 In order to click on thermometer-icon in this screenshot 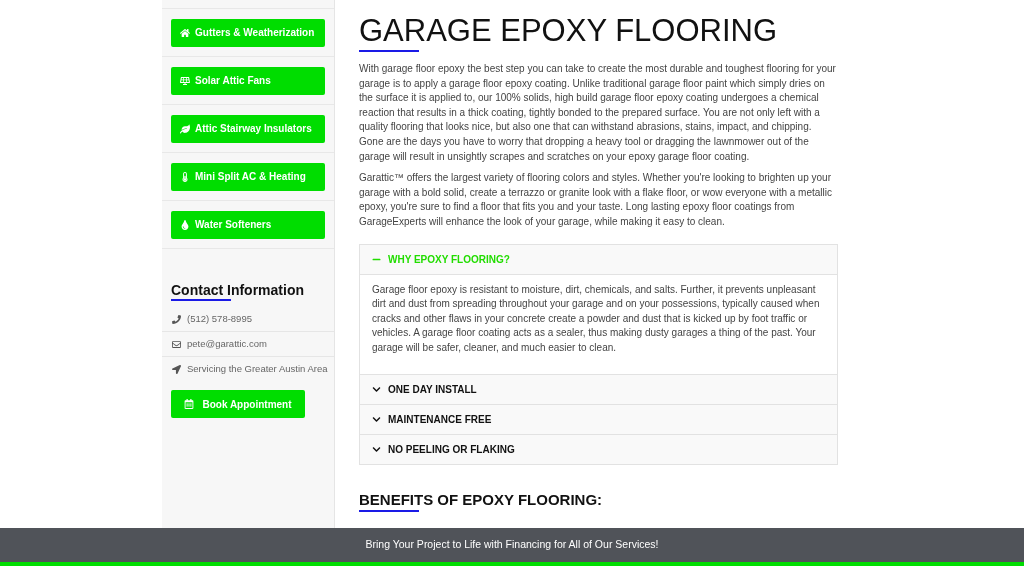, I will do `click(185, 176)`.